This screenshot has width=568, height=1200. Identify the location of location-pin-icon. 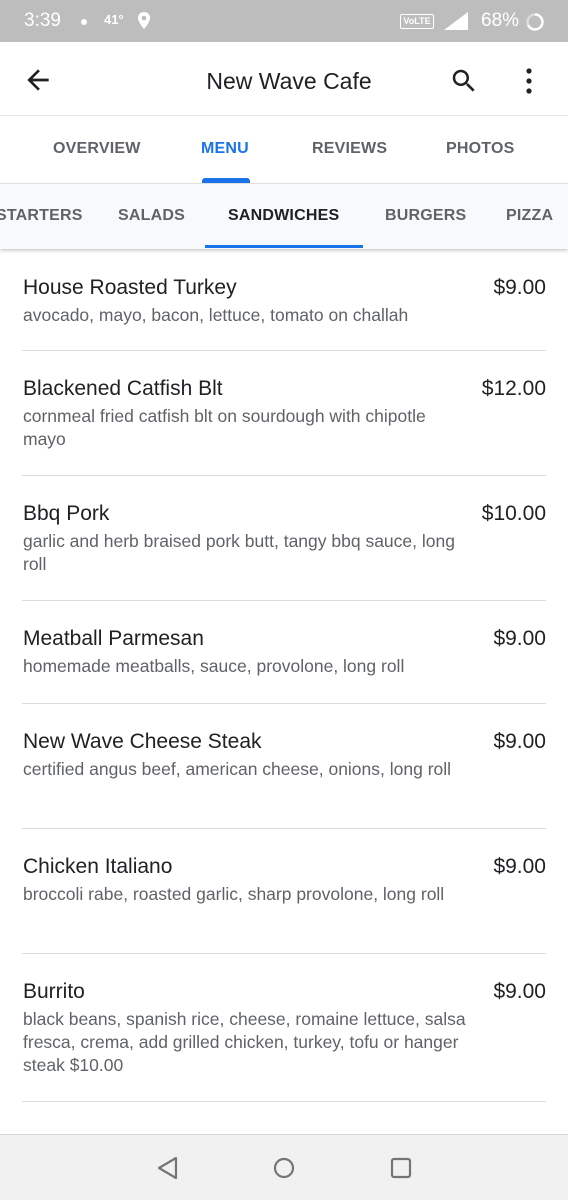
(144, 23).